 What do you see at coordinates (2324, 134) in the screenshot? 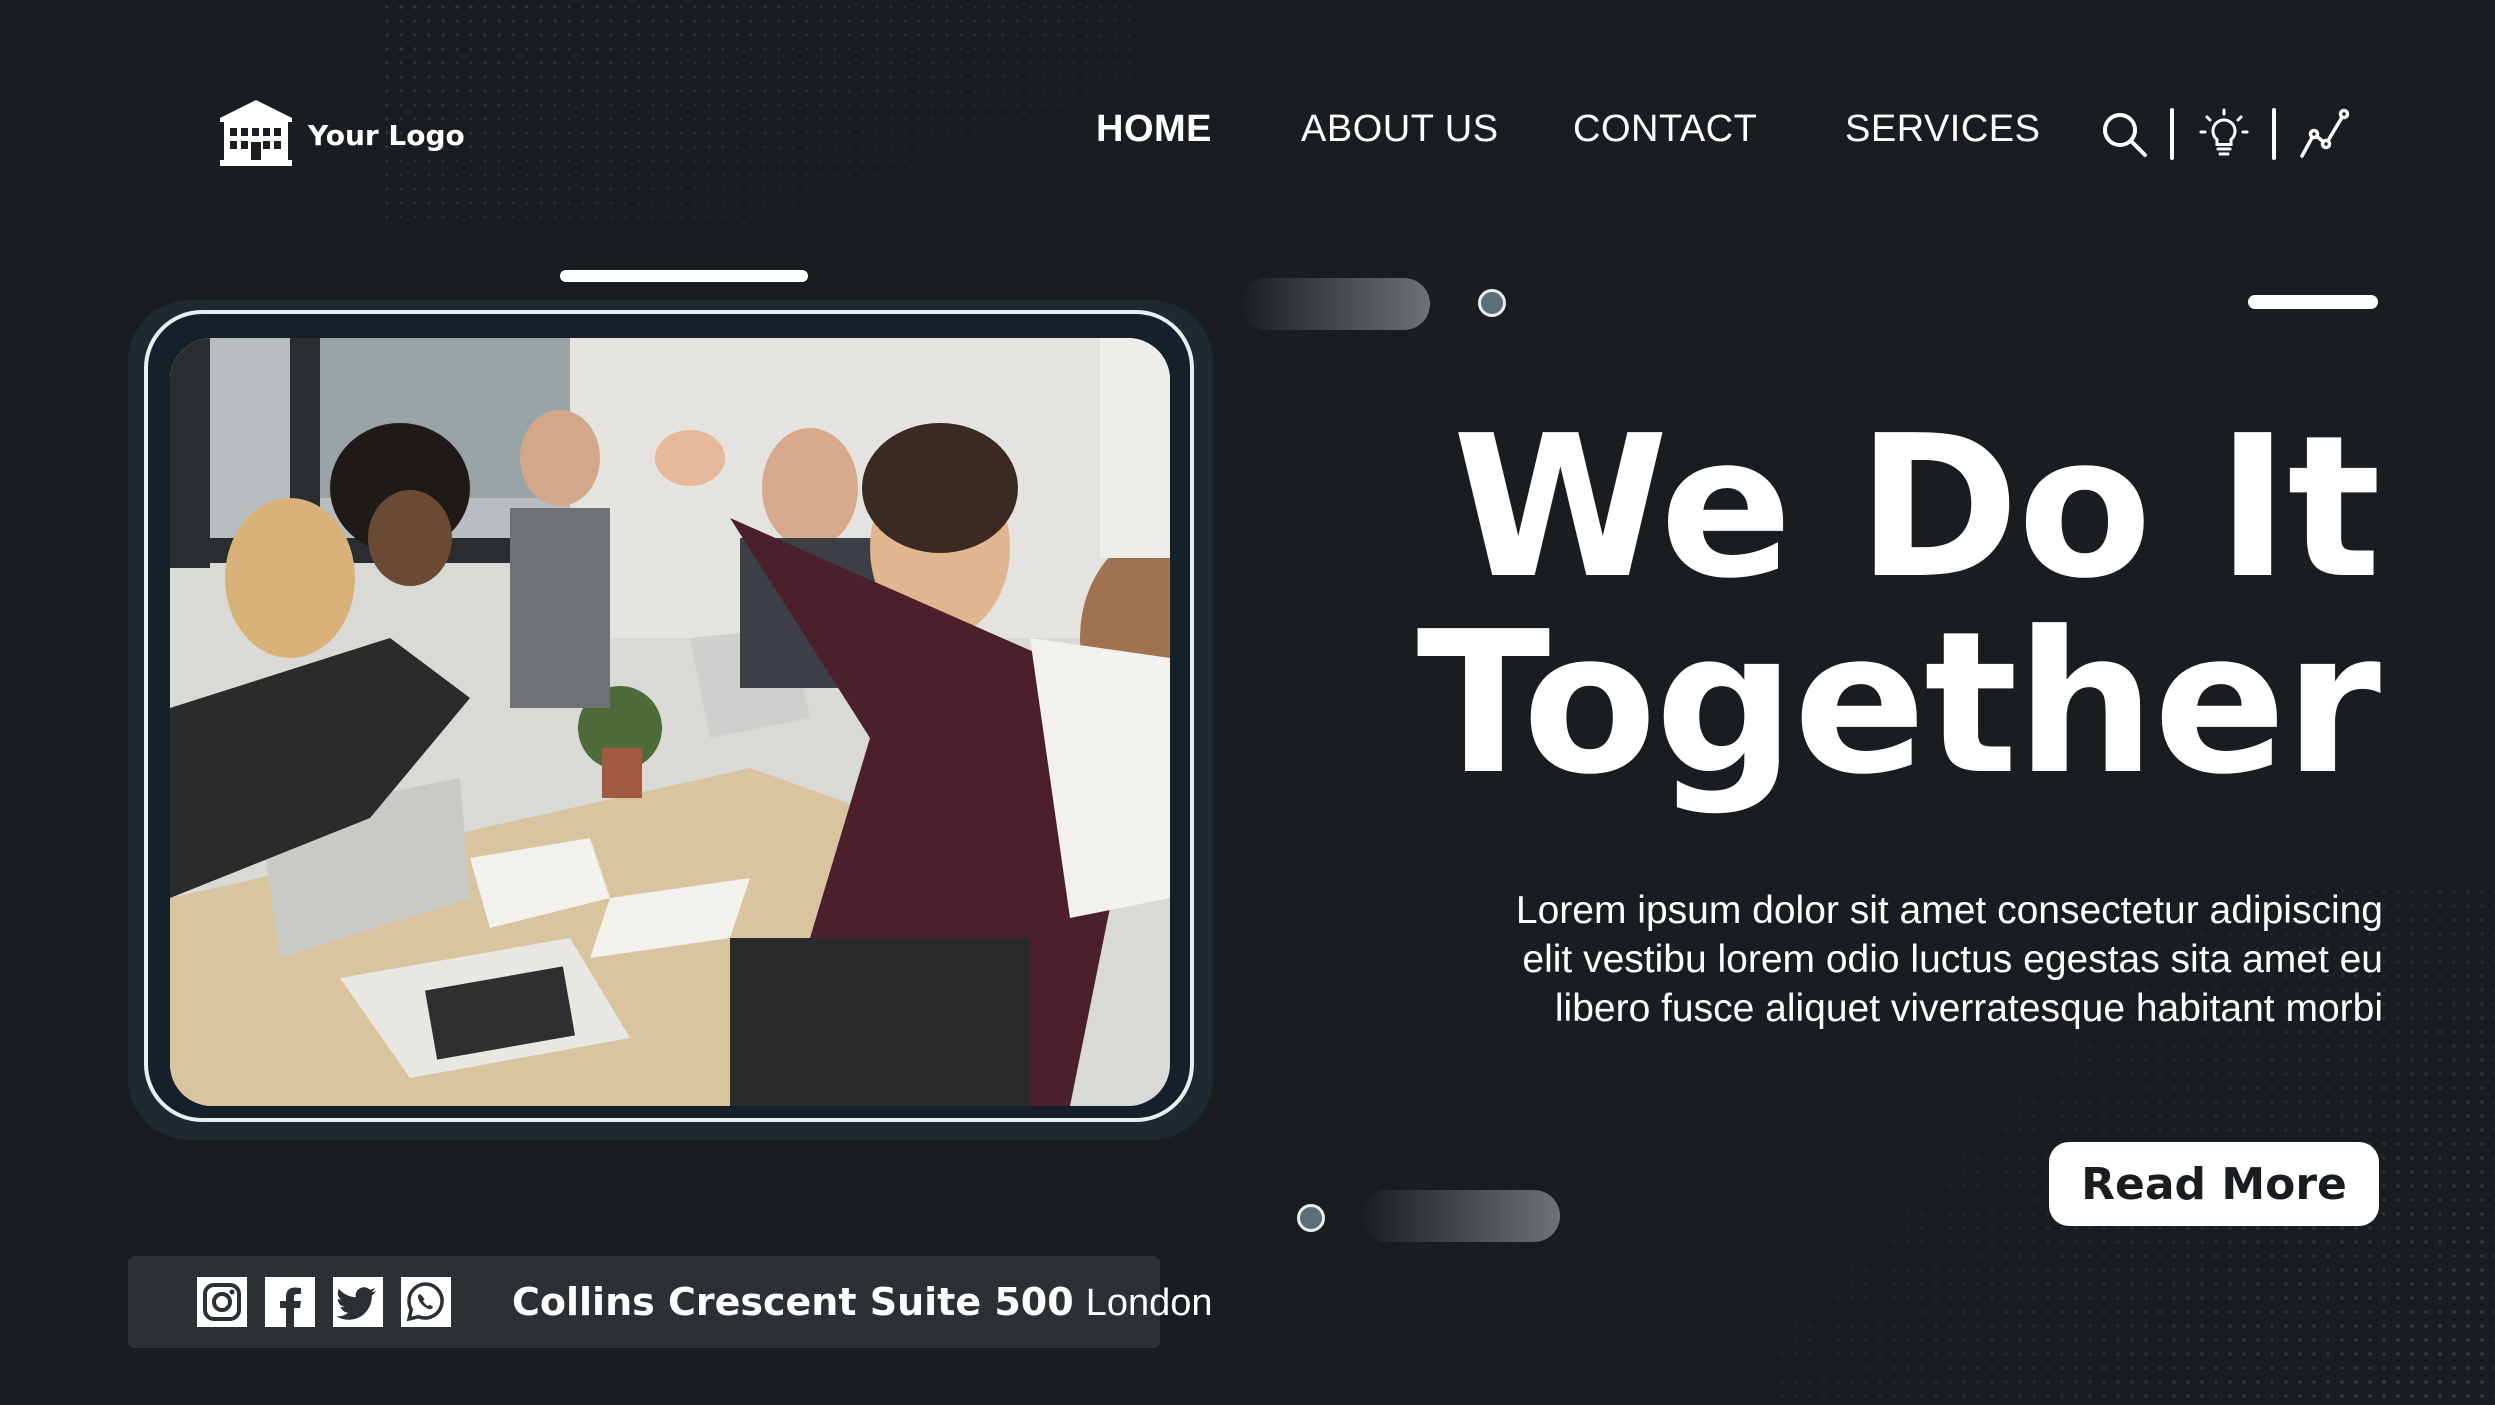
I see `chart-line-icon` at bounding box center [2324, 134].